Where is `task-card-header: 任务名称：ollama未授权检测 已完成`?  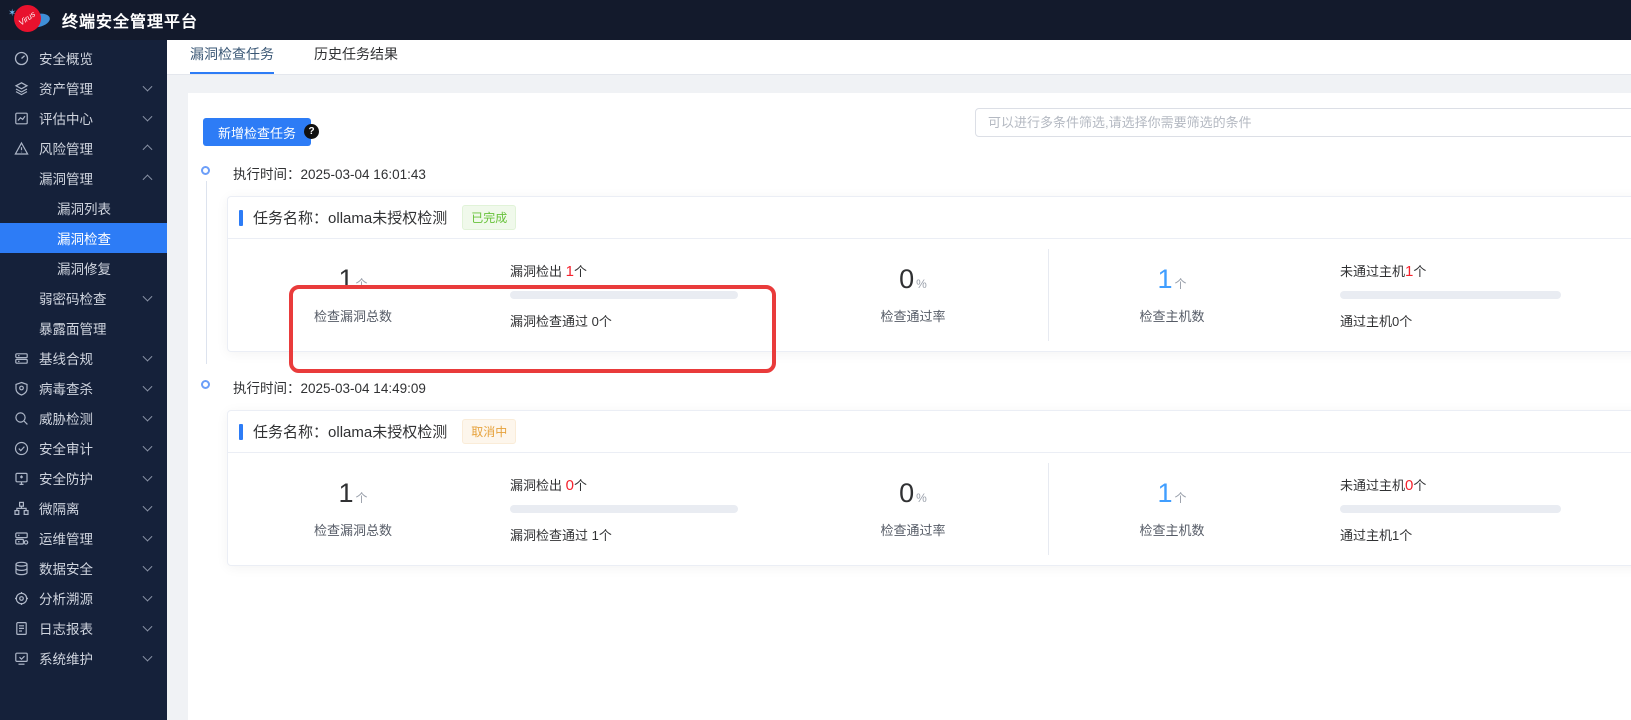
task-card-header: 任务名称：ollama未授权检测 已完成 is located at coordinates (929, 218).